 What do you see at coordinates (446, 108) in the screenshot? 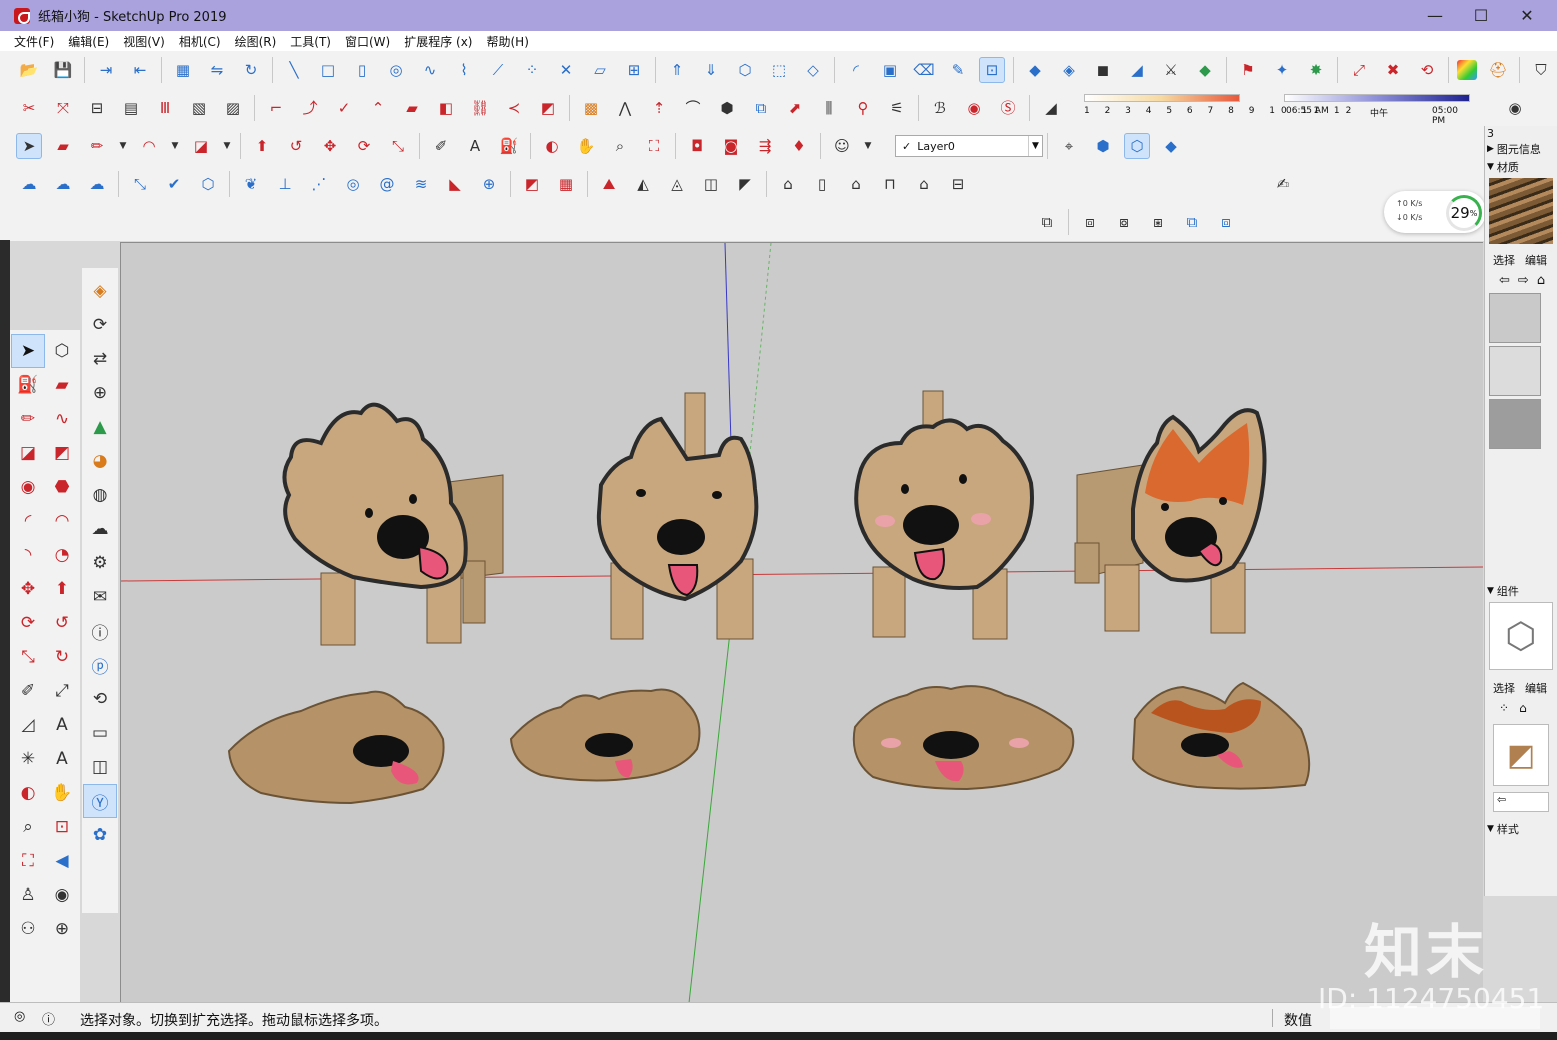
I see `red-box-icon: ◧` at bounding box center [446, 108].